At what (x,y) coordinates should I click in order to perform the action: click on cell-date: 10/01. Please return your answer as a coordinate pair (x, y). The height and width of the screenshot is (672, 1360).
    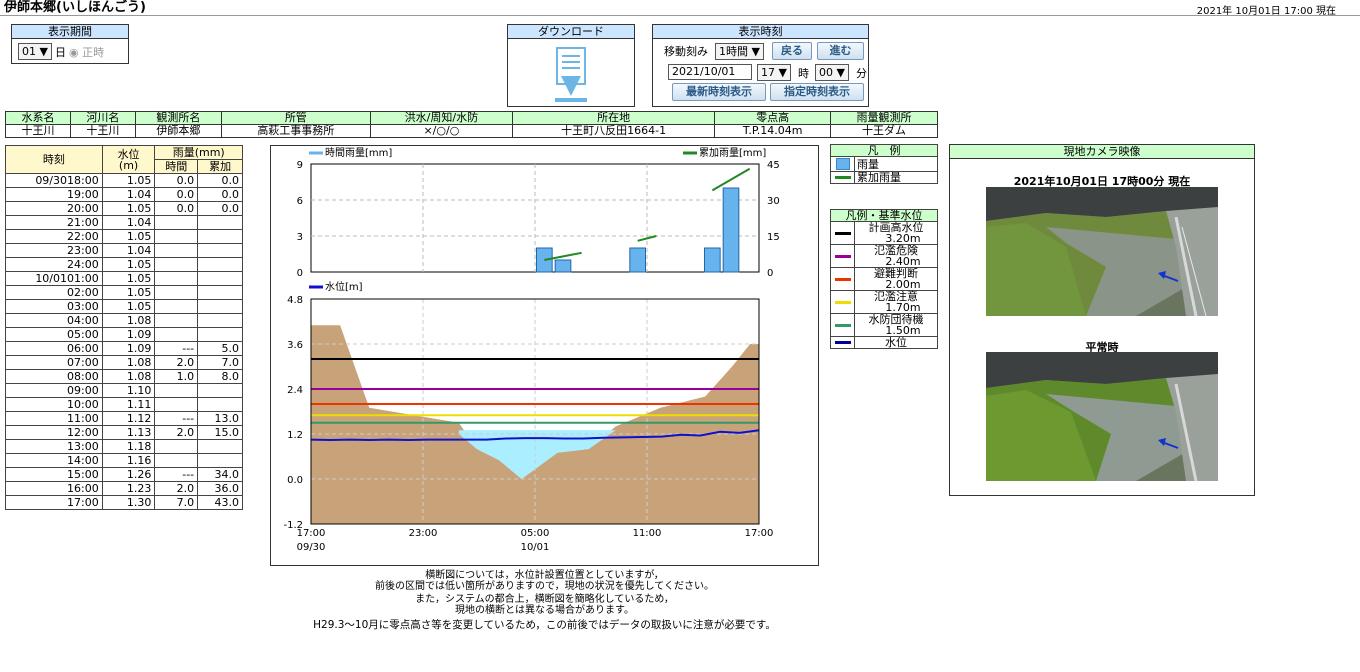
    Looking at the image, I should click on (51, 278).